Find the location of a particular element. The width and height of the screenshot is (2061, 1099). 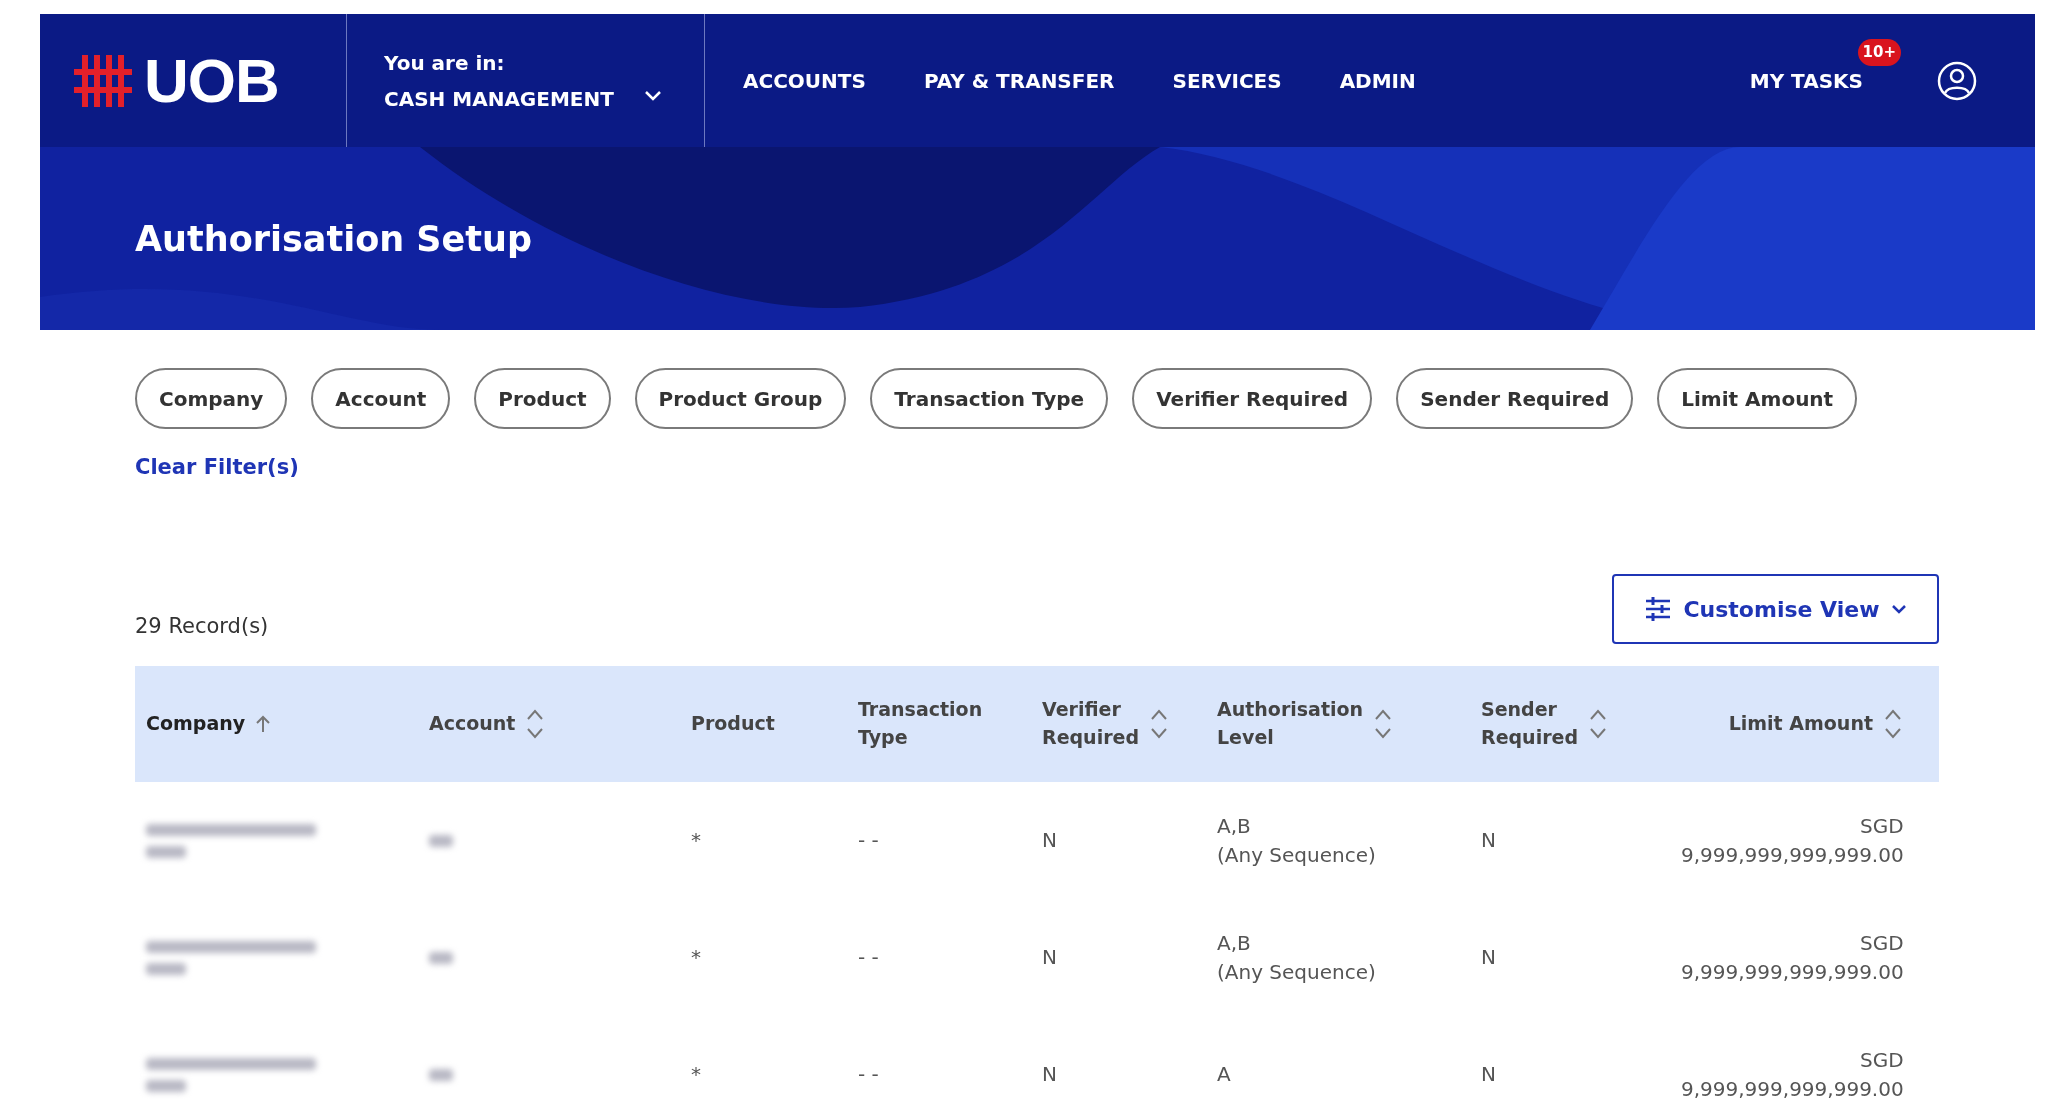

logo-icon is located at coordinates (104, 80).